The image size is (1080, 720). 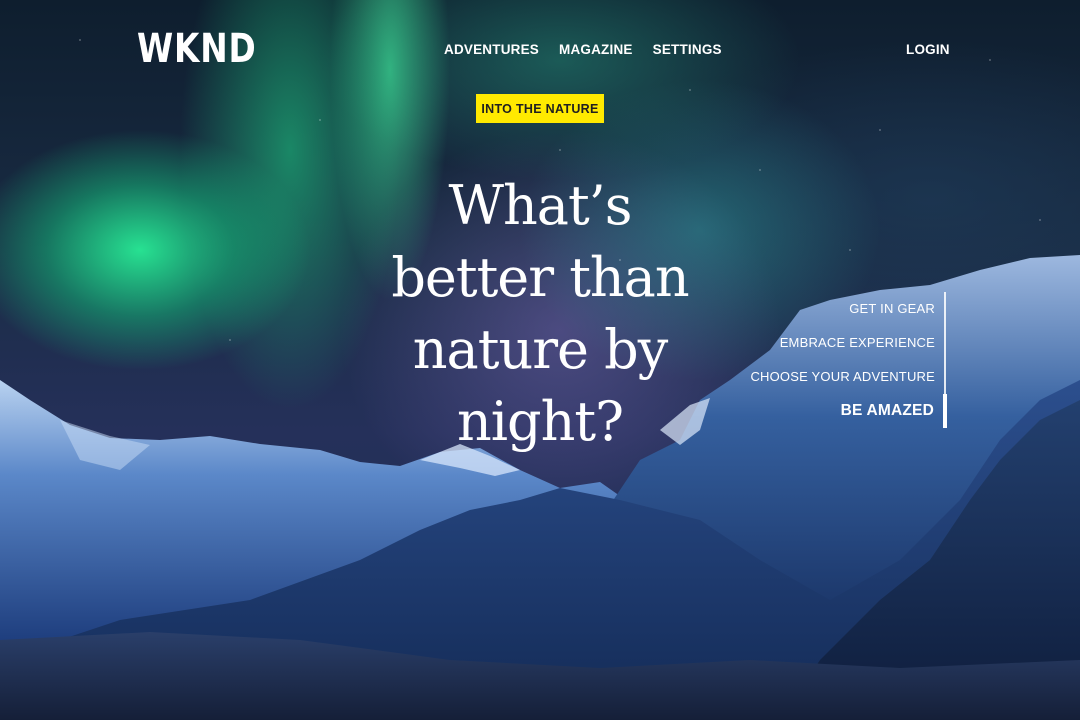 I want to click on main-nav: ADVENTURES MAGAZINE SETTINGS, so click(x=583, y=50).